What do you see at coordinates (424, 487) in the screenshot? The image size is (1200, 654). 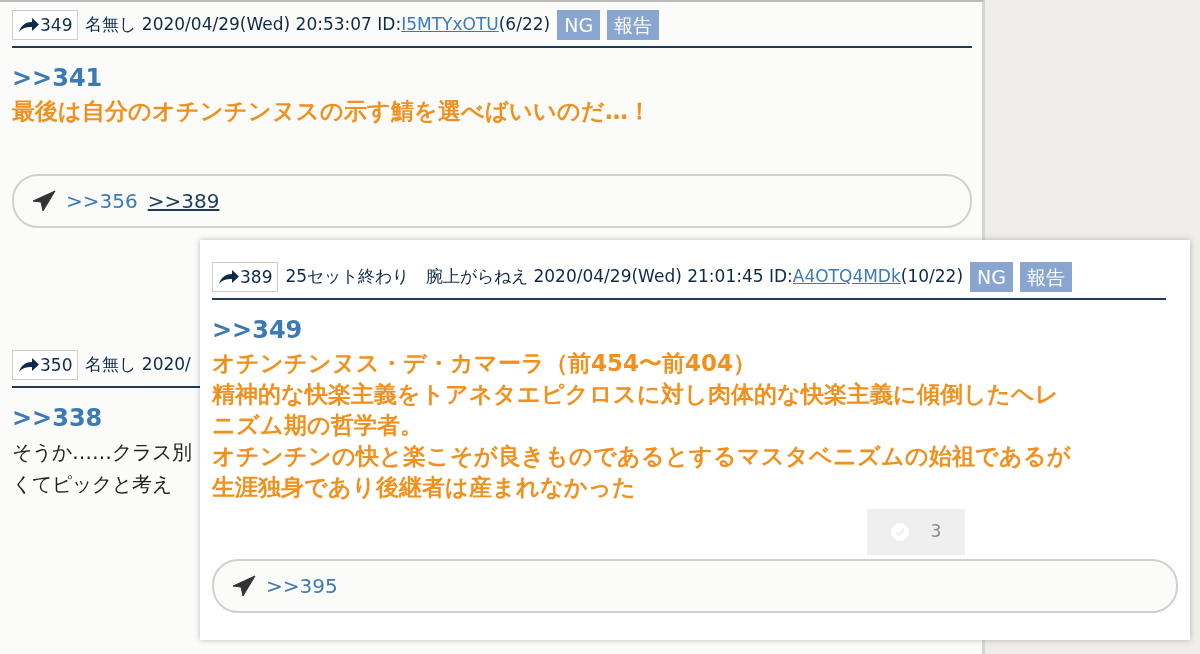 I see `post-text: 生涯独身であり後継者は産まれなかった` at bounding box center [424, 487].